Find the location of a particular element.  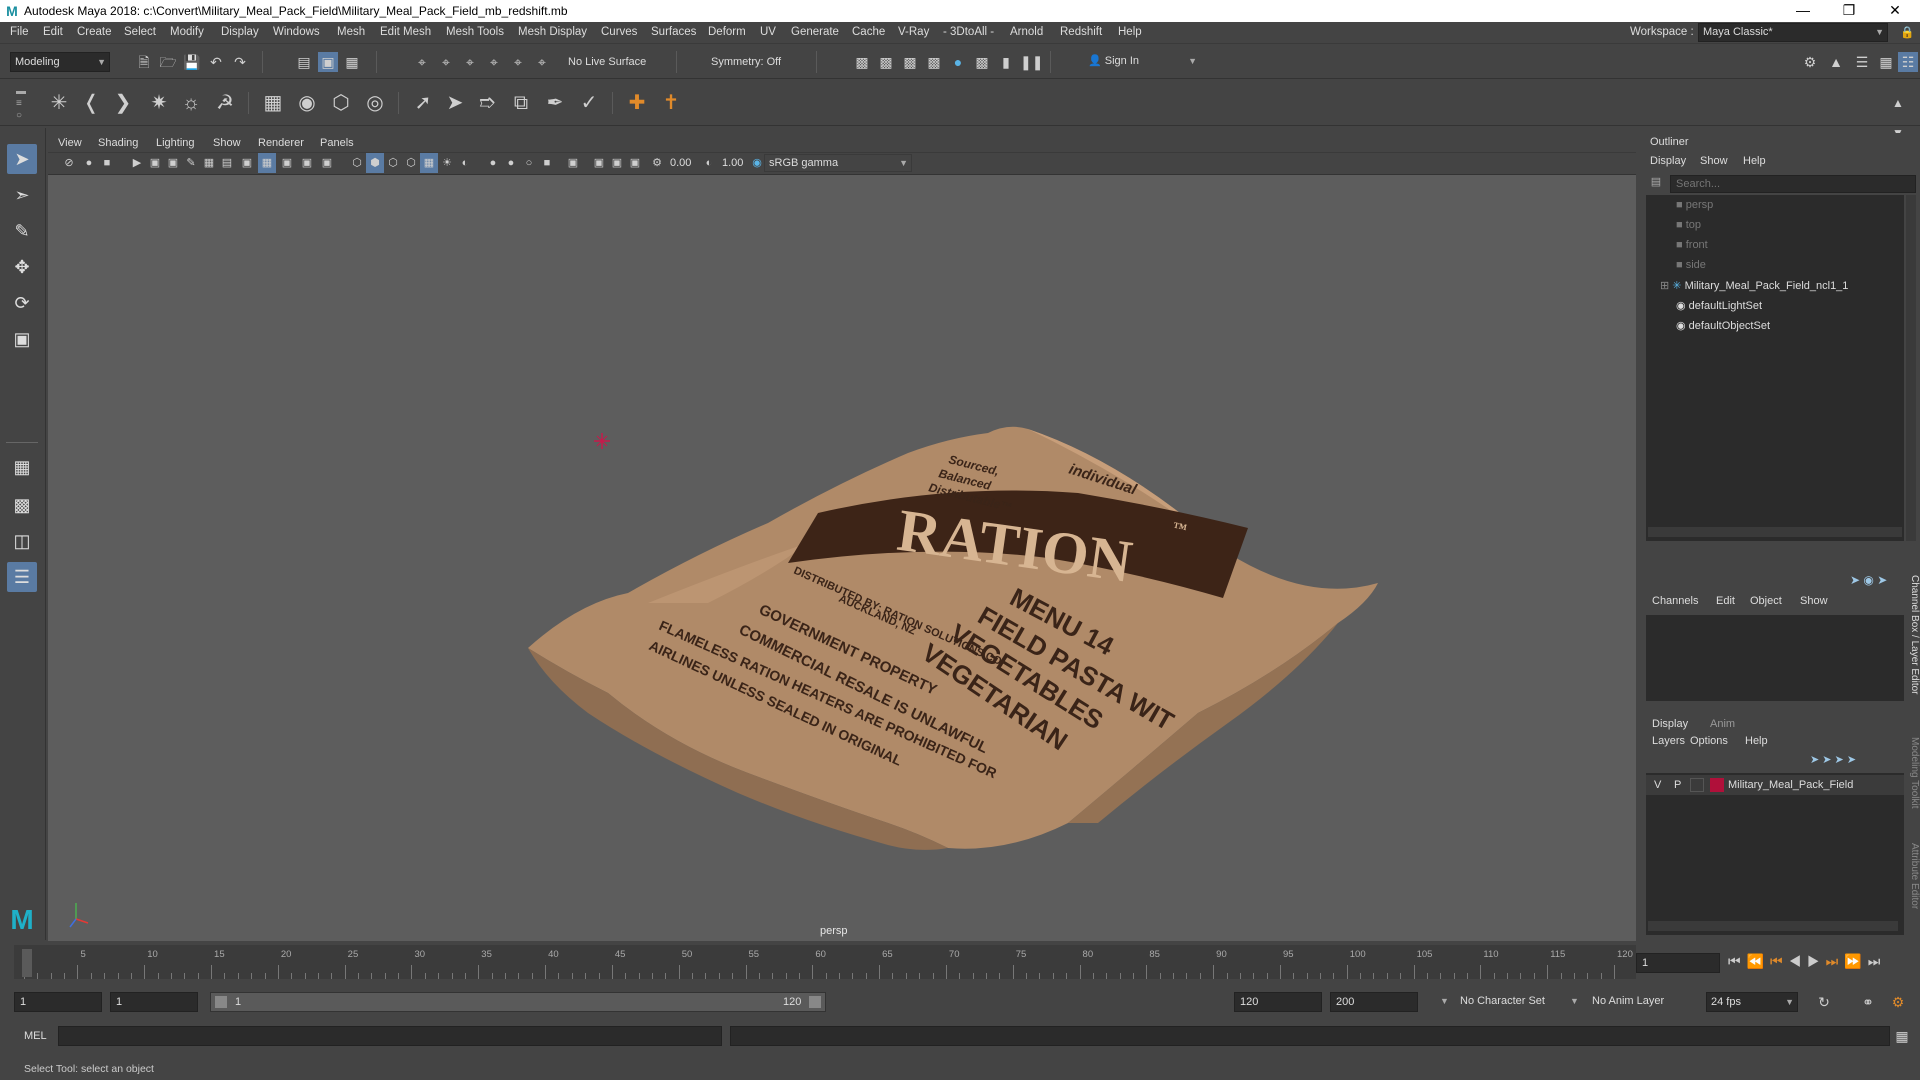

menu-mesh-tools: Mesh Tools is located at coordinates (475, 32).